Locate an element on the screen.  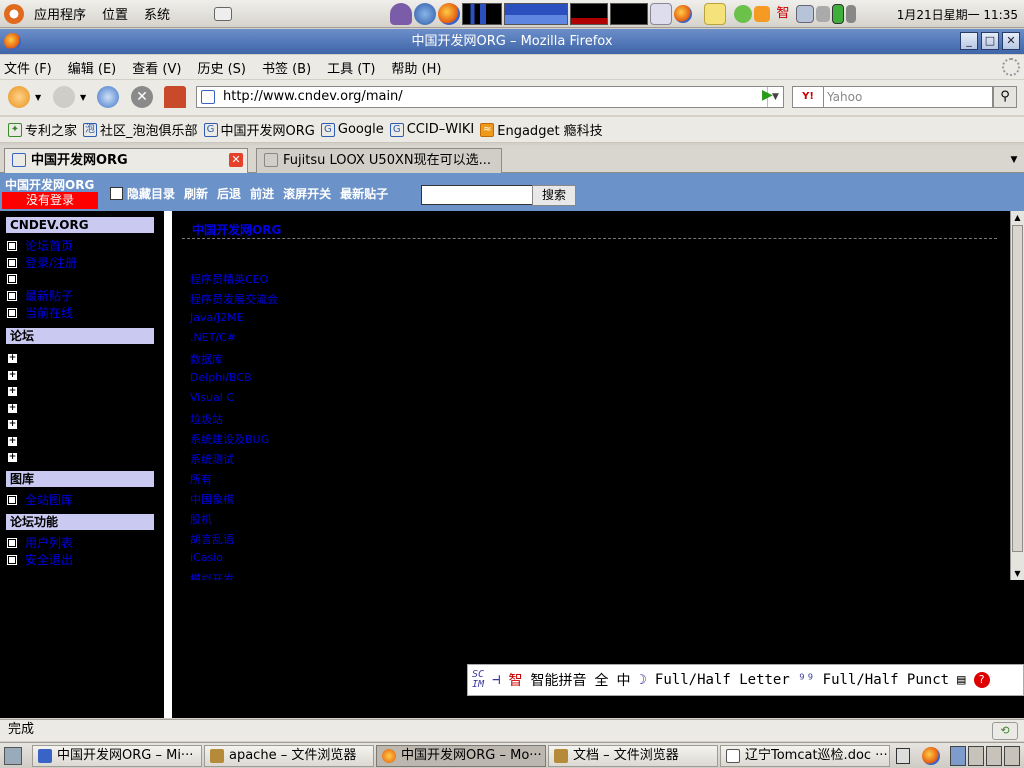
thunderbird-icon is located at coordinates (425, 14).